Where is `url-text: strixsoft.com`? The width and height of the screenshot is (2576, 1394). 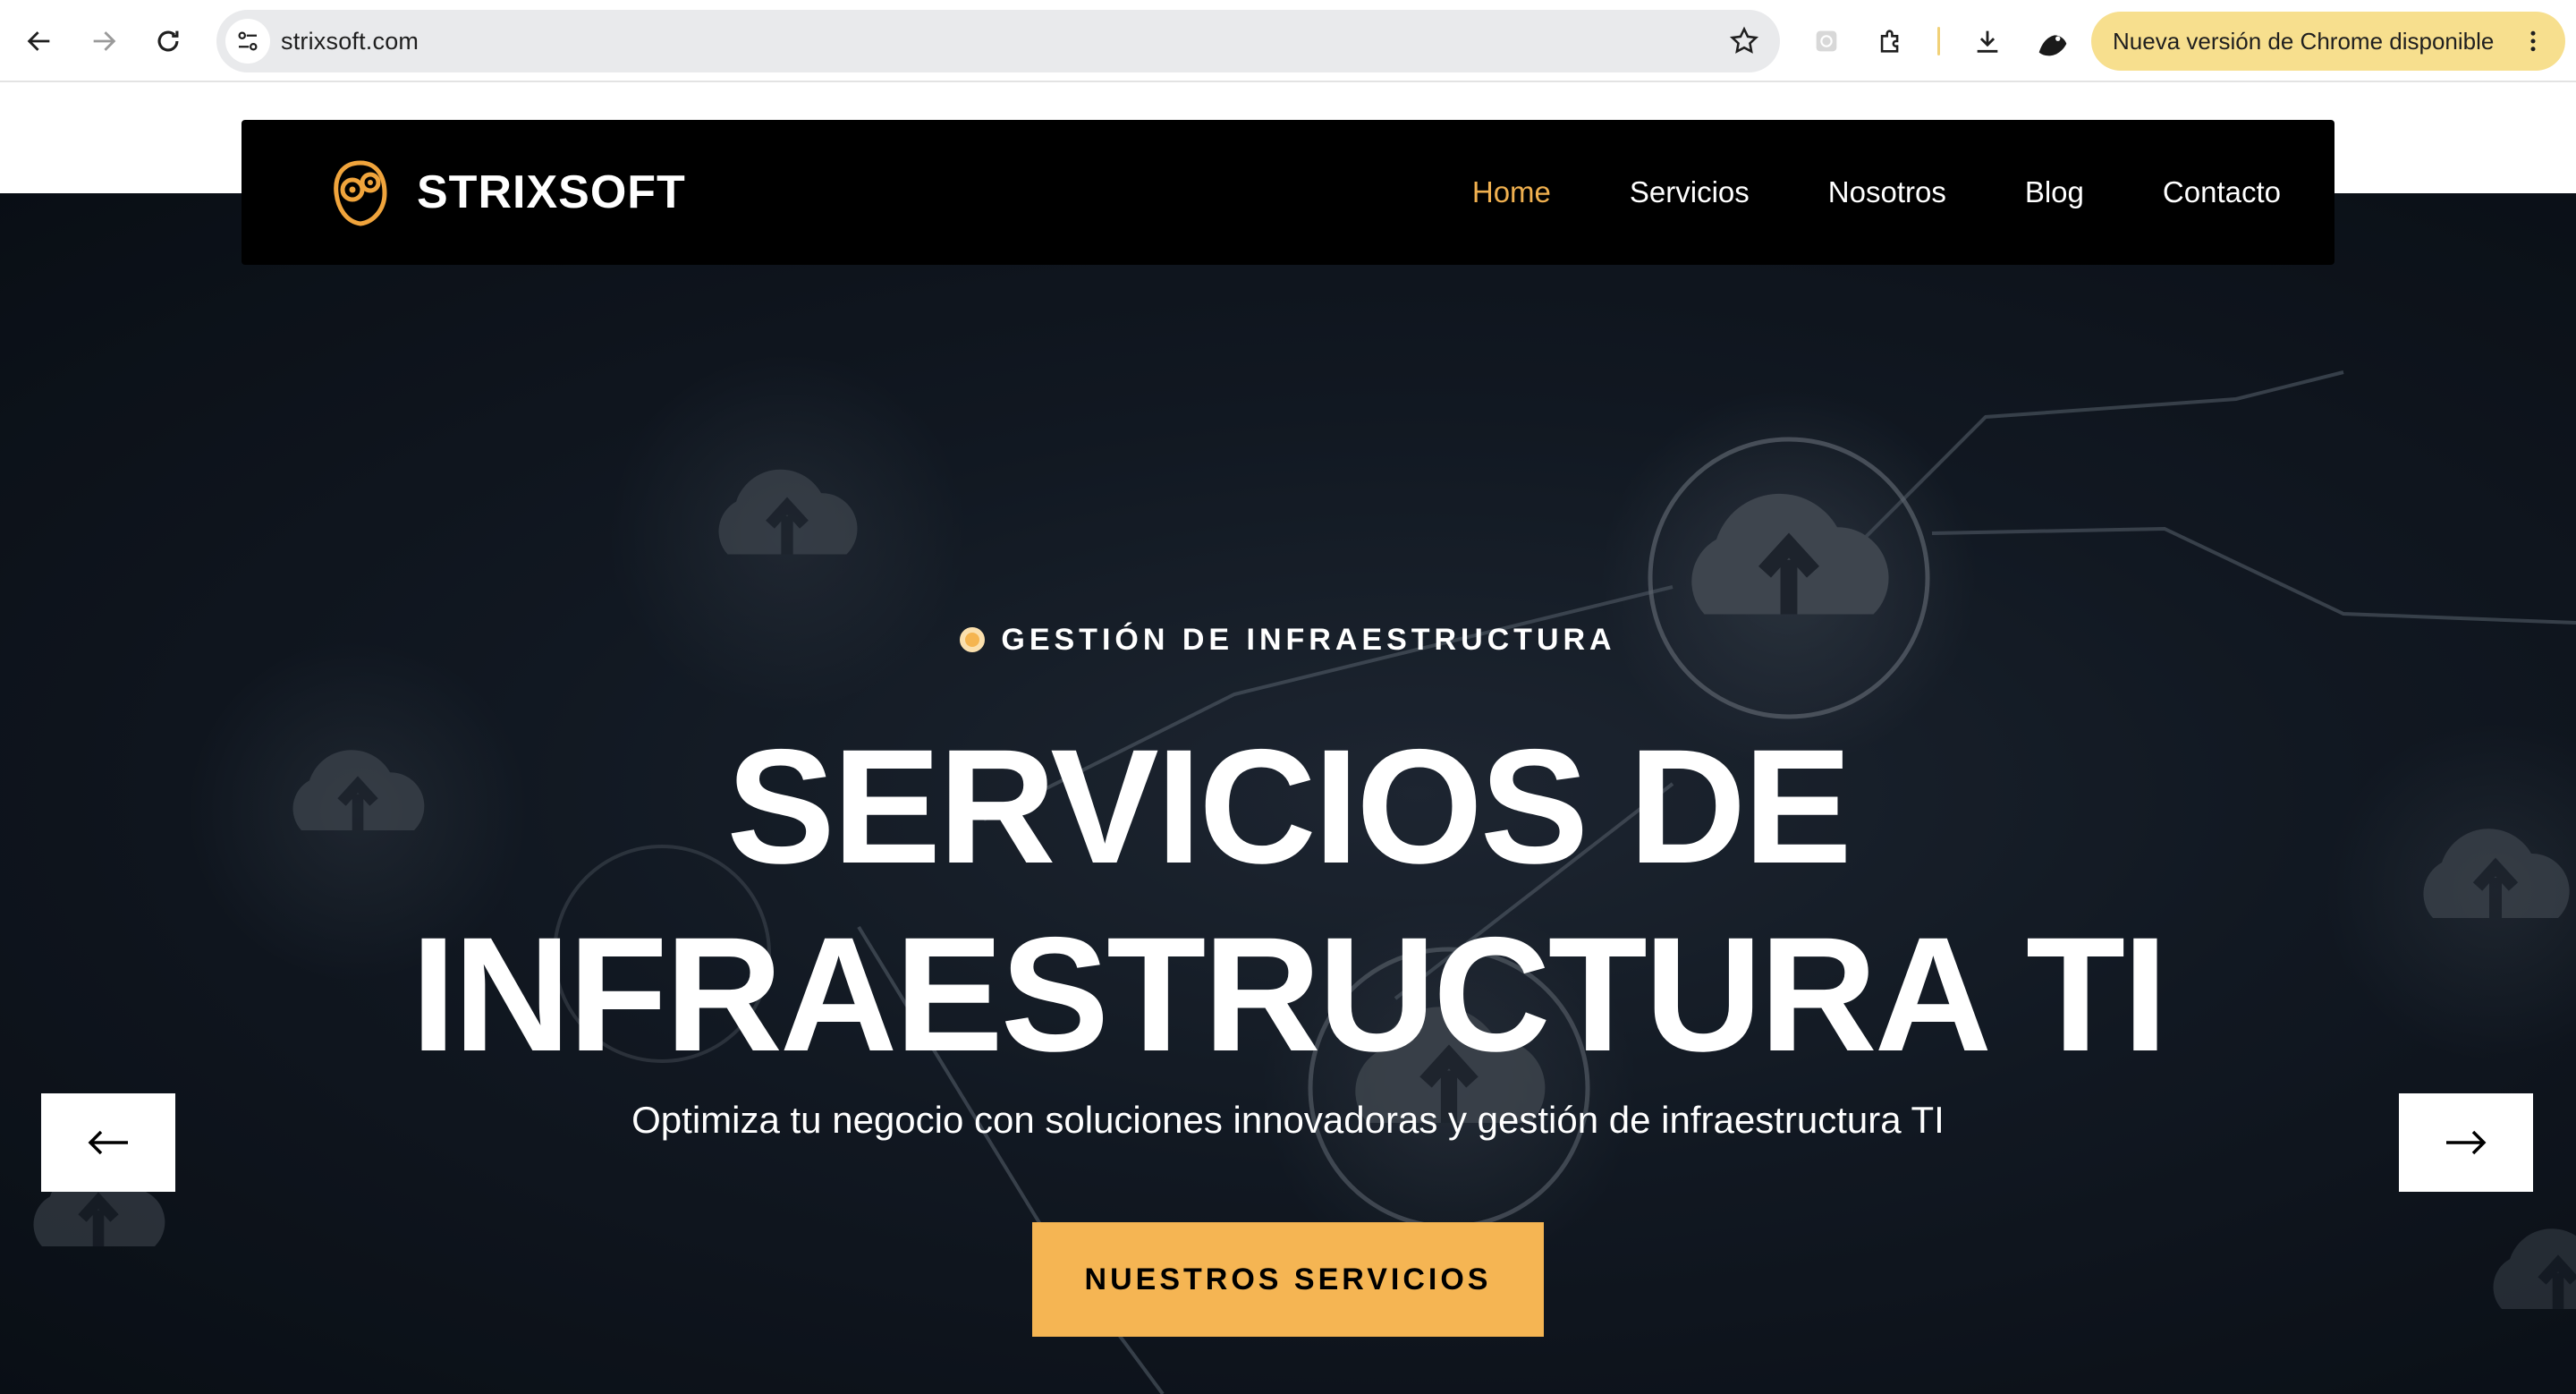
url-text: strixsoft.com is located at coordinates (350, 41).